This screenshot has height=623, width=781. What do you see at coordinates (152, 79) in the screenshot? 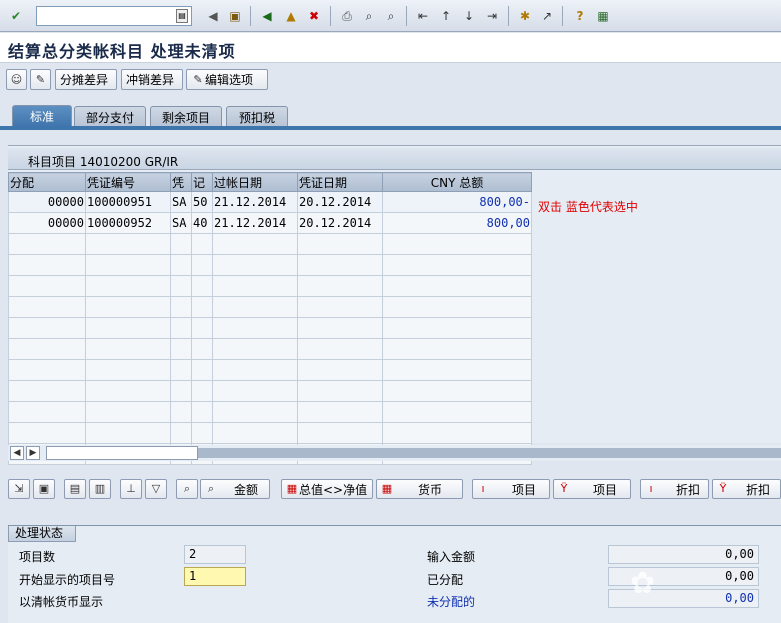
I see `charge-off-difference-button: 冲销差异` at bounding box center [152, 79].